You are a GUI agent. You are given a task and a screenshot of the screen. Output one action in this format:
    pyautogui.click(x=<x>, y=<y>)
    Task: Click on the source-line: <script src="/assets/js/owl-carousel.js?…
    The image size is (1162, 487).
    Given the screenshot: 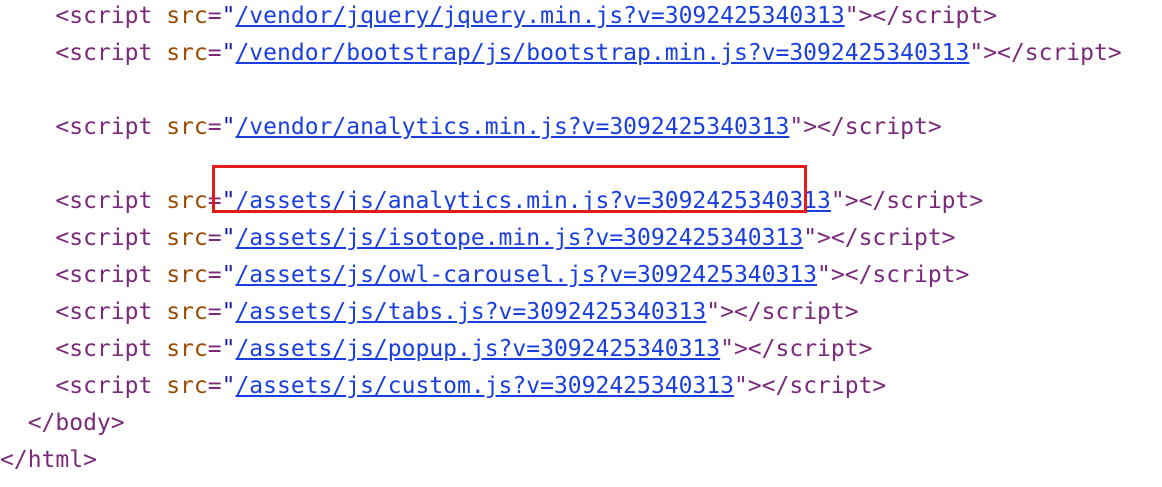 What is the action you would take?
    pyautogui.click(x=484, y=275)
    